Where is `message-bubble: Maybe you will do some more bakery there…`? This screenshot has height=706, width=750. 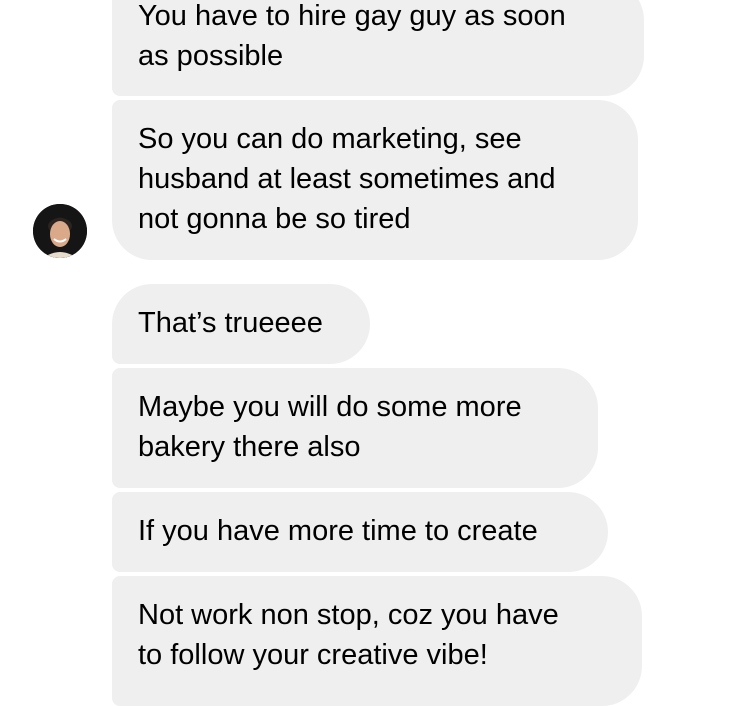 message-bubble: Maybe you will do some more bakery there… is located at coordinates (355, 428).